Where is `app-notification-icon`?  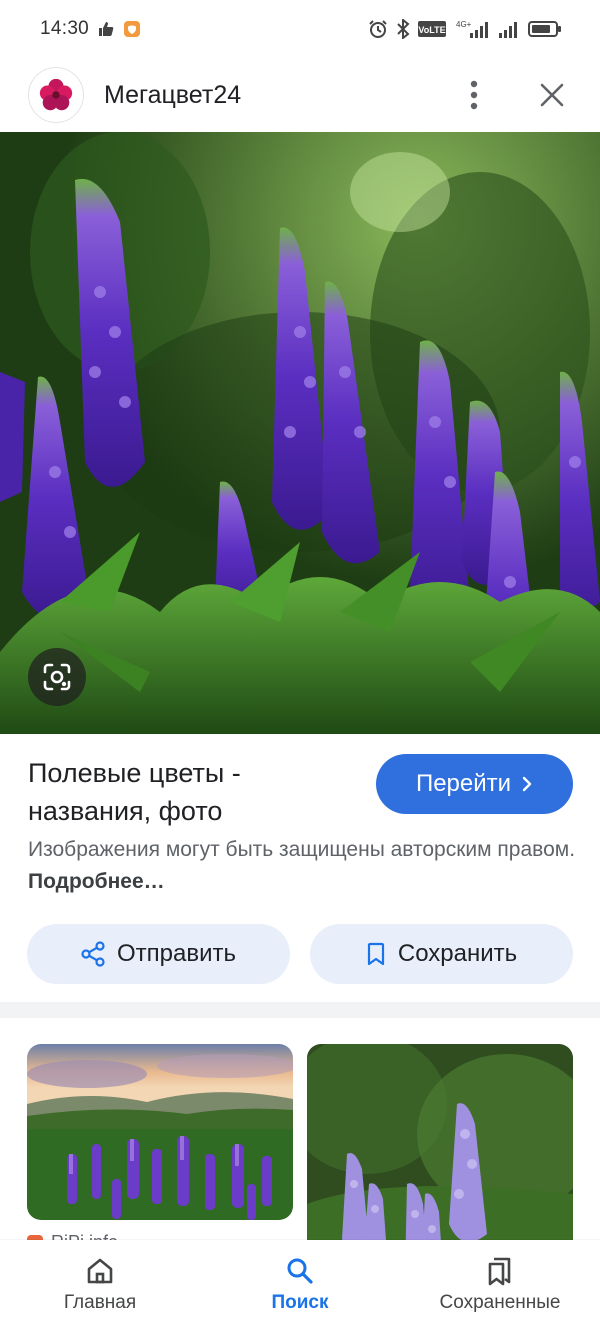
app-notification-icon is located at coordinates (132, 29).